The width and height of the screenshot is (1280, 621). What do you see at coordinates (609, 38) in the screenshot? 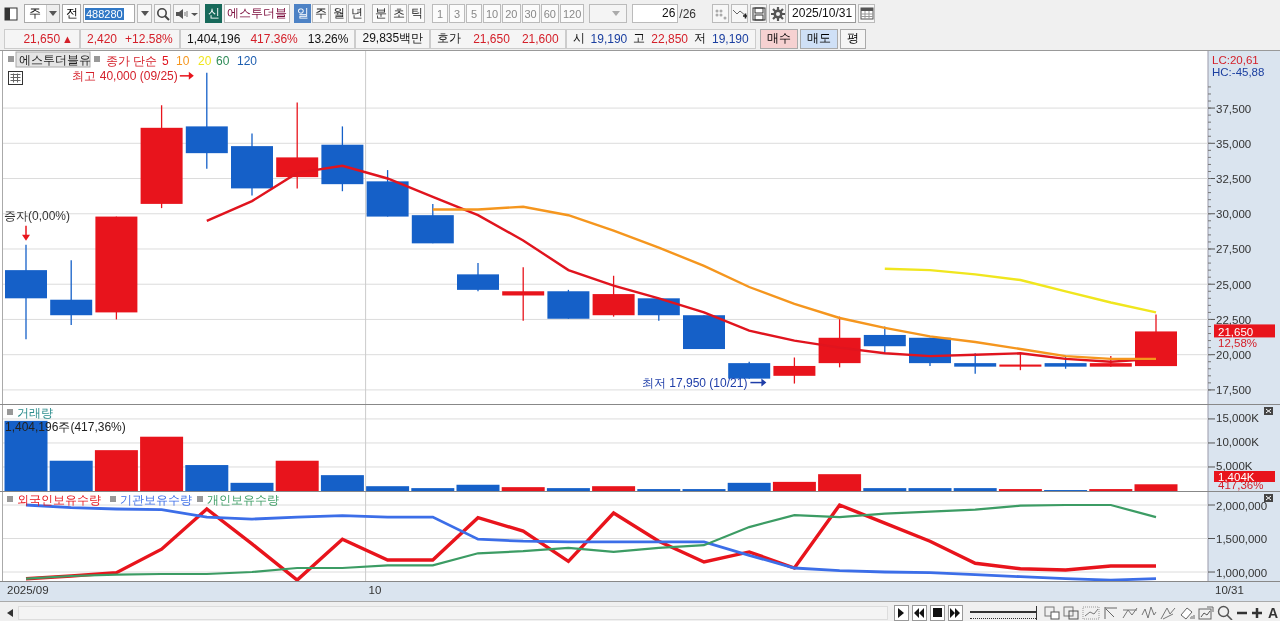
I see `open-price: 19,190` at bounding box center [609, 38].